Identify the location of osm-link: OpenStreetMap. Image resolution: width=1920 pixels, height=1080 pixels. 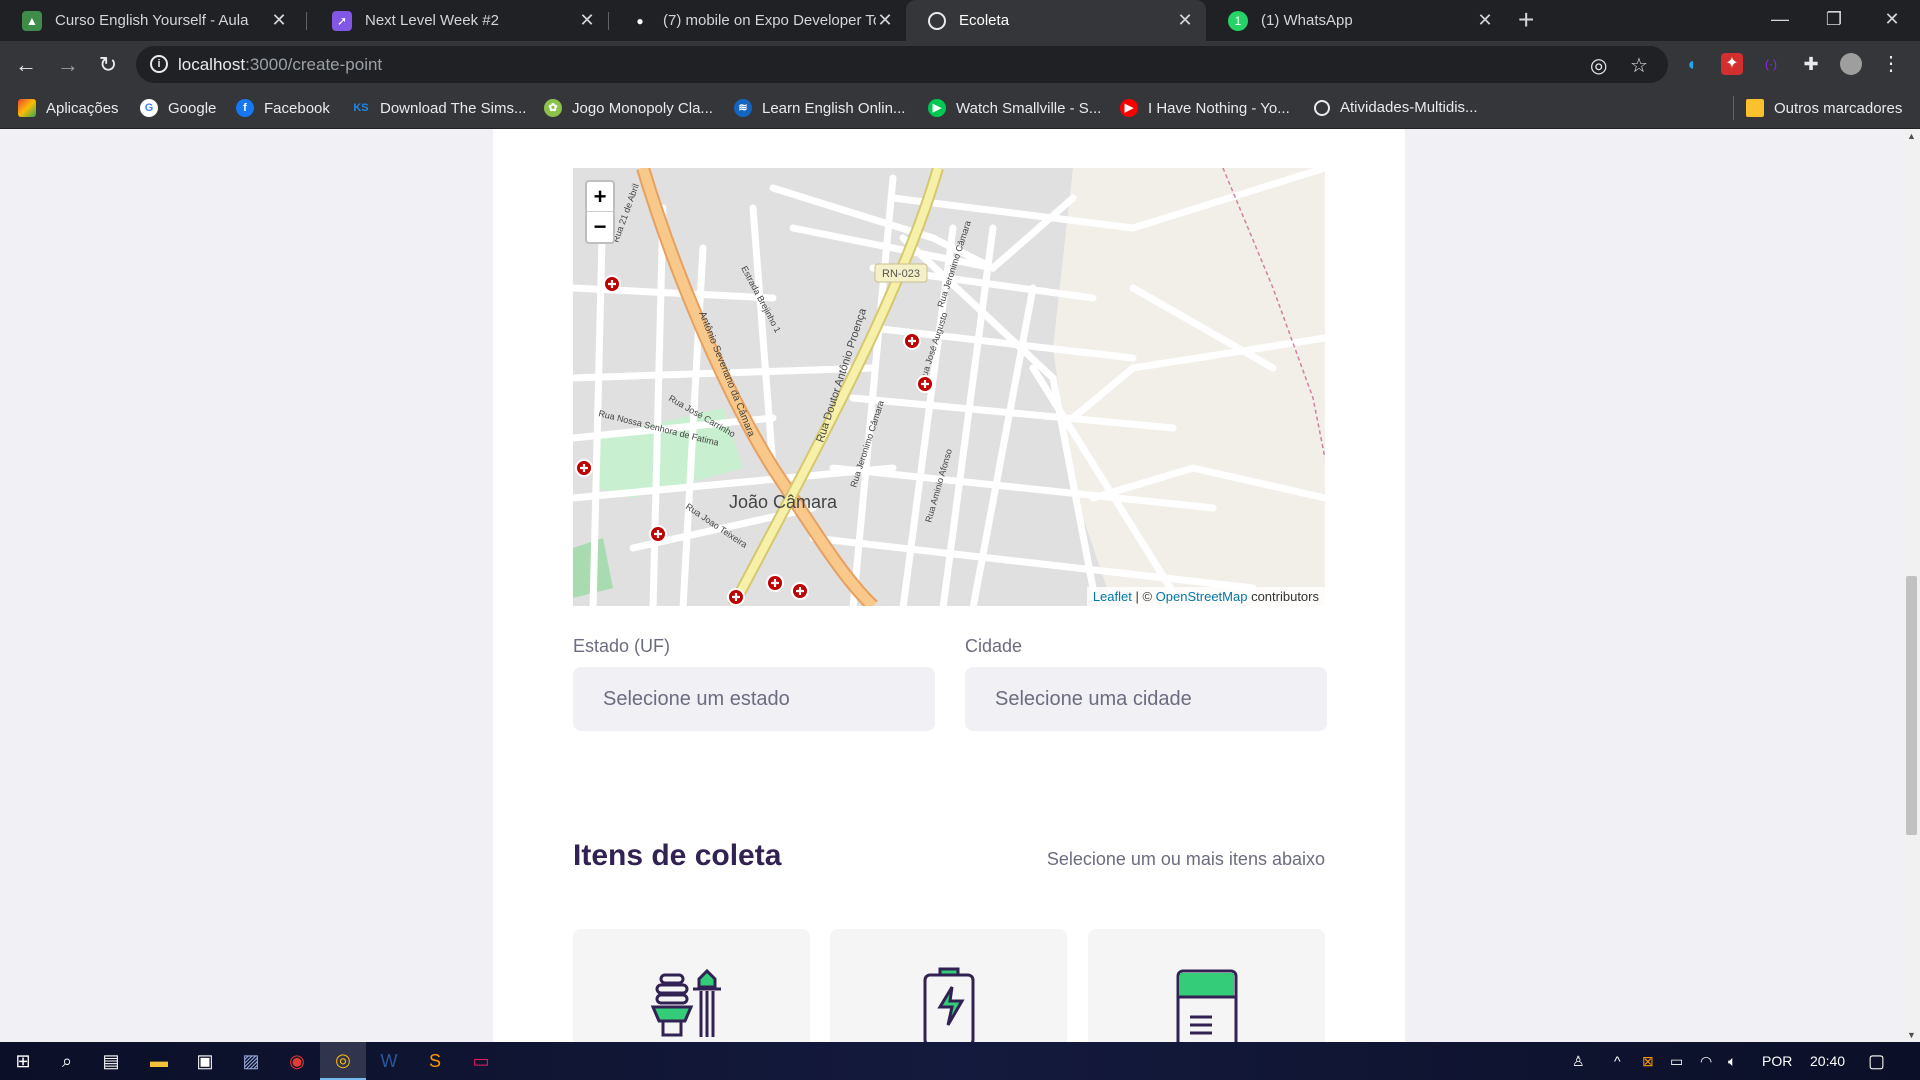
(1202, 596).